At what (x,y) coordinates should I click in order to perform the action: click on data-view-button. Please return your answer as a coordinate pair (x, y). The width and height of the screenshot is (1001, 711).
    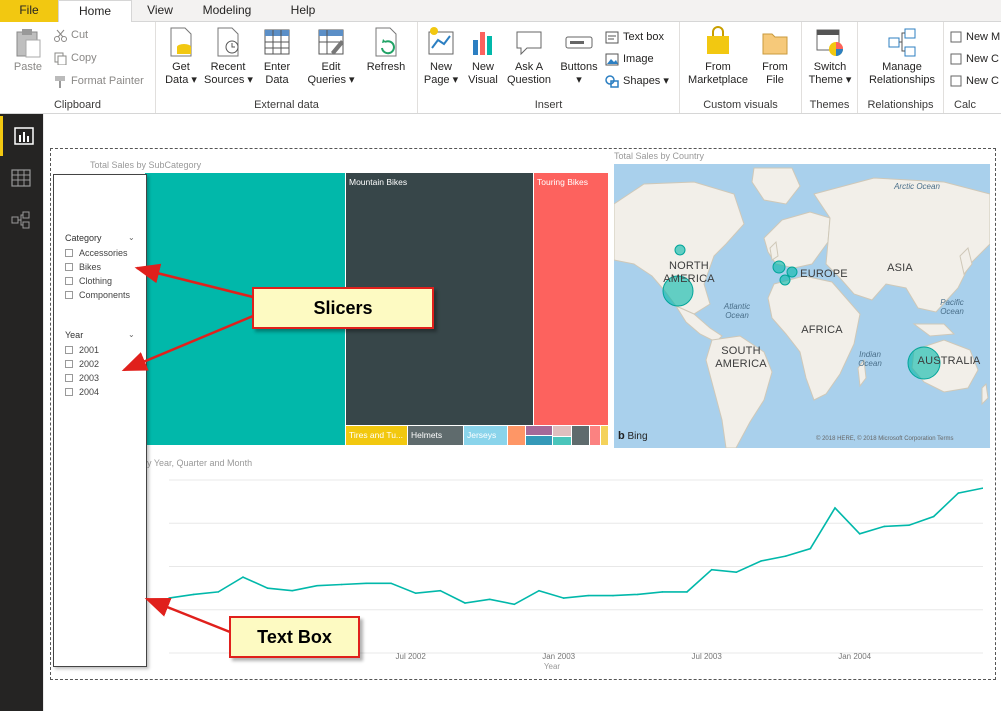
    Looking at the image, I should click on (21, 178).